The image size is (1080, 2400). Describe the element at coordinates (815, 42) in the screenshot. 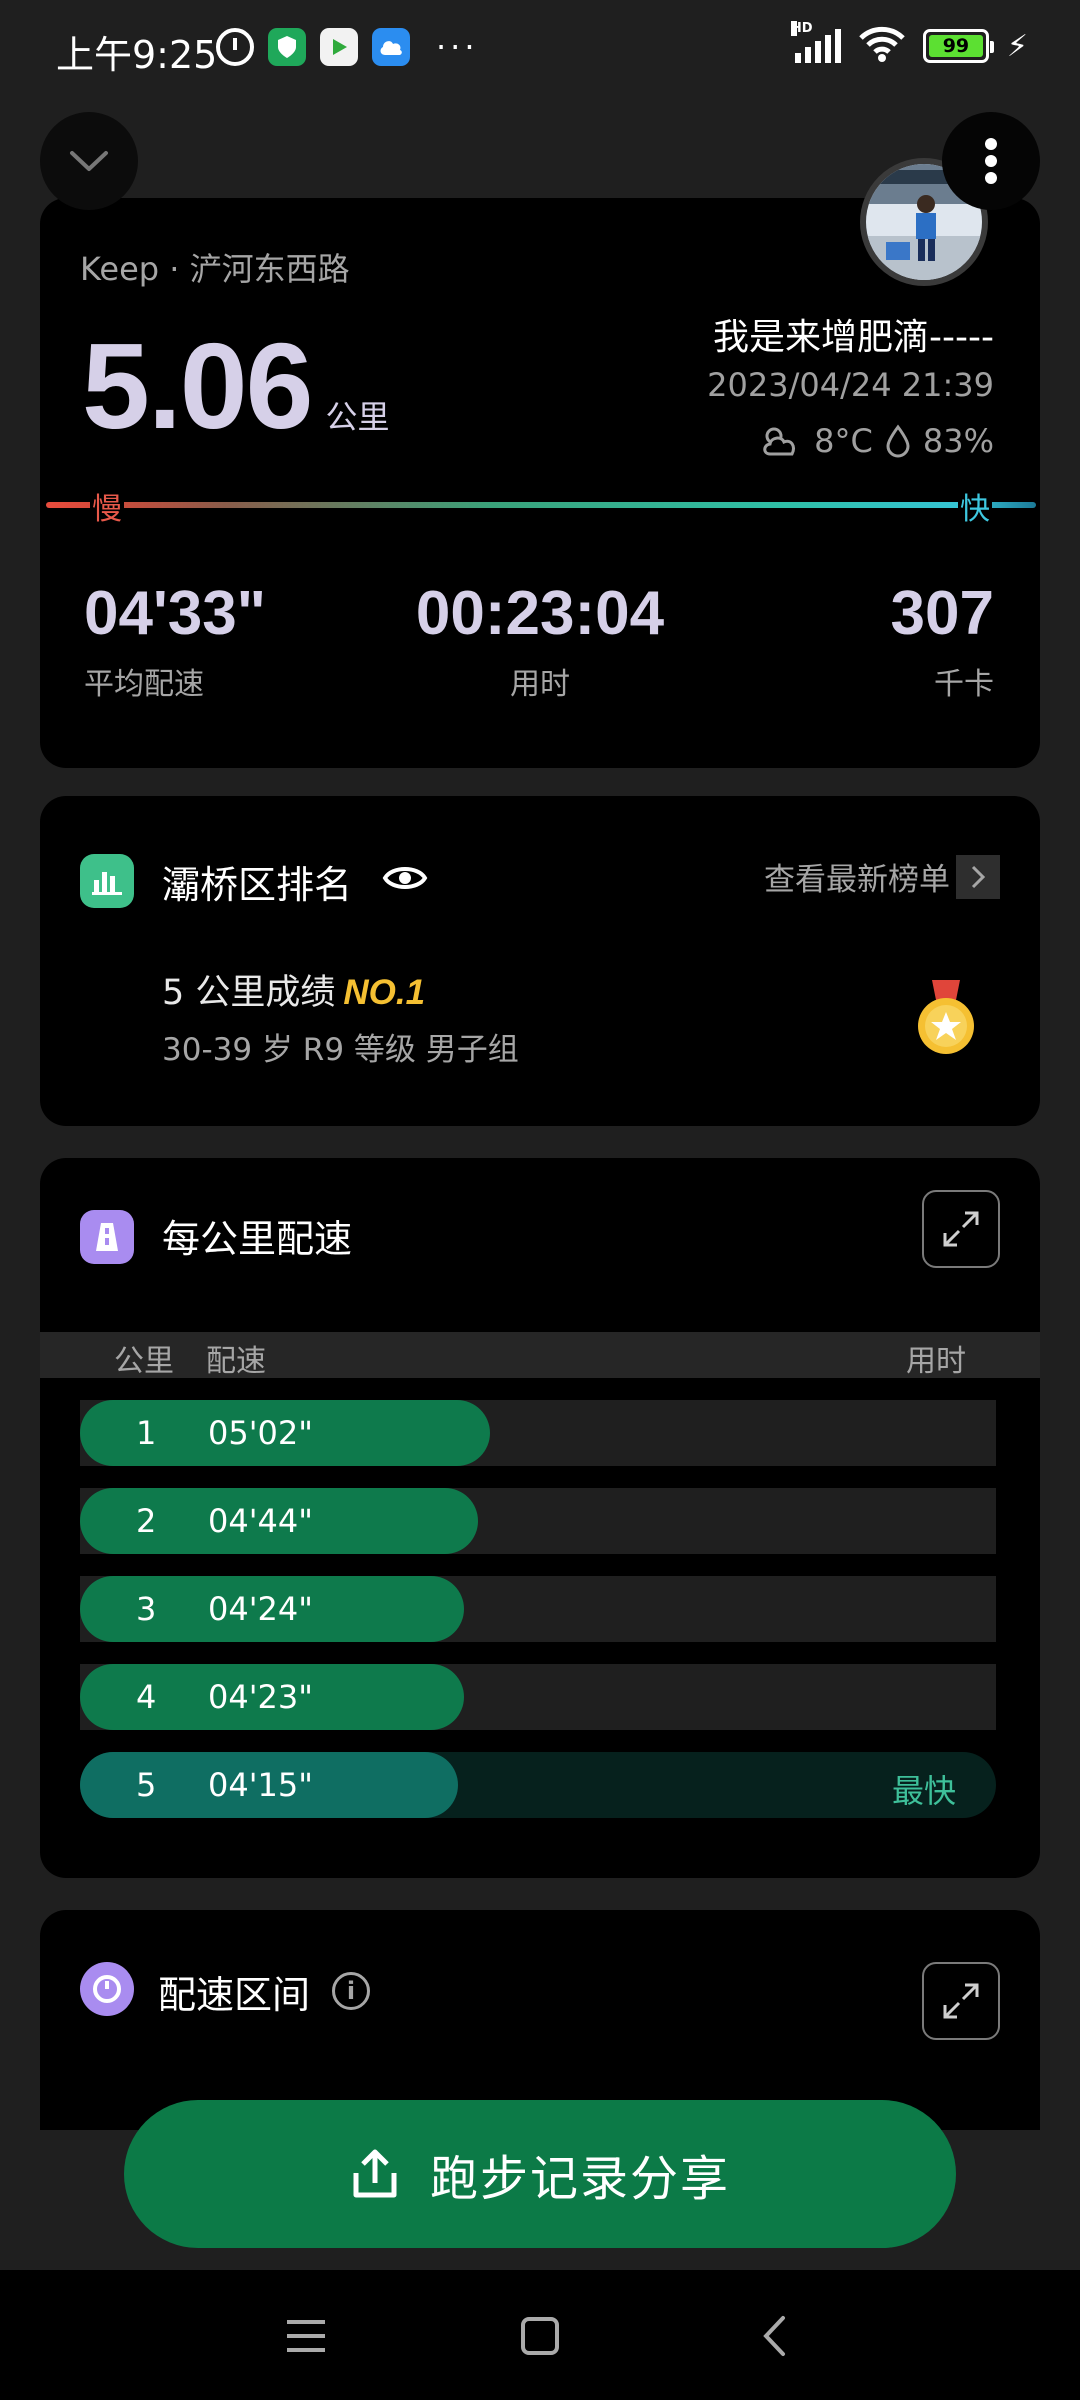

I see `signal-icon: HD` at that location.